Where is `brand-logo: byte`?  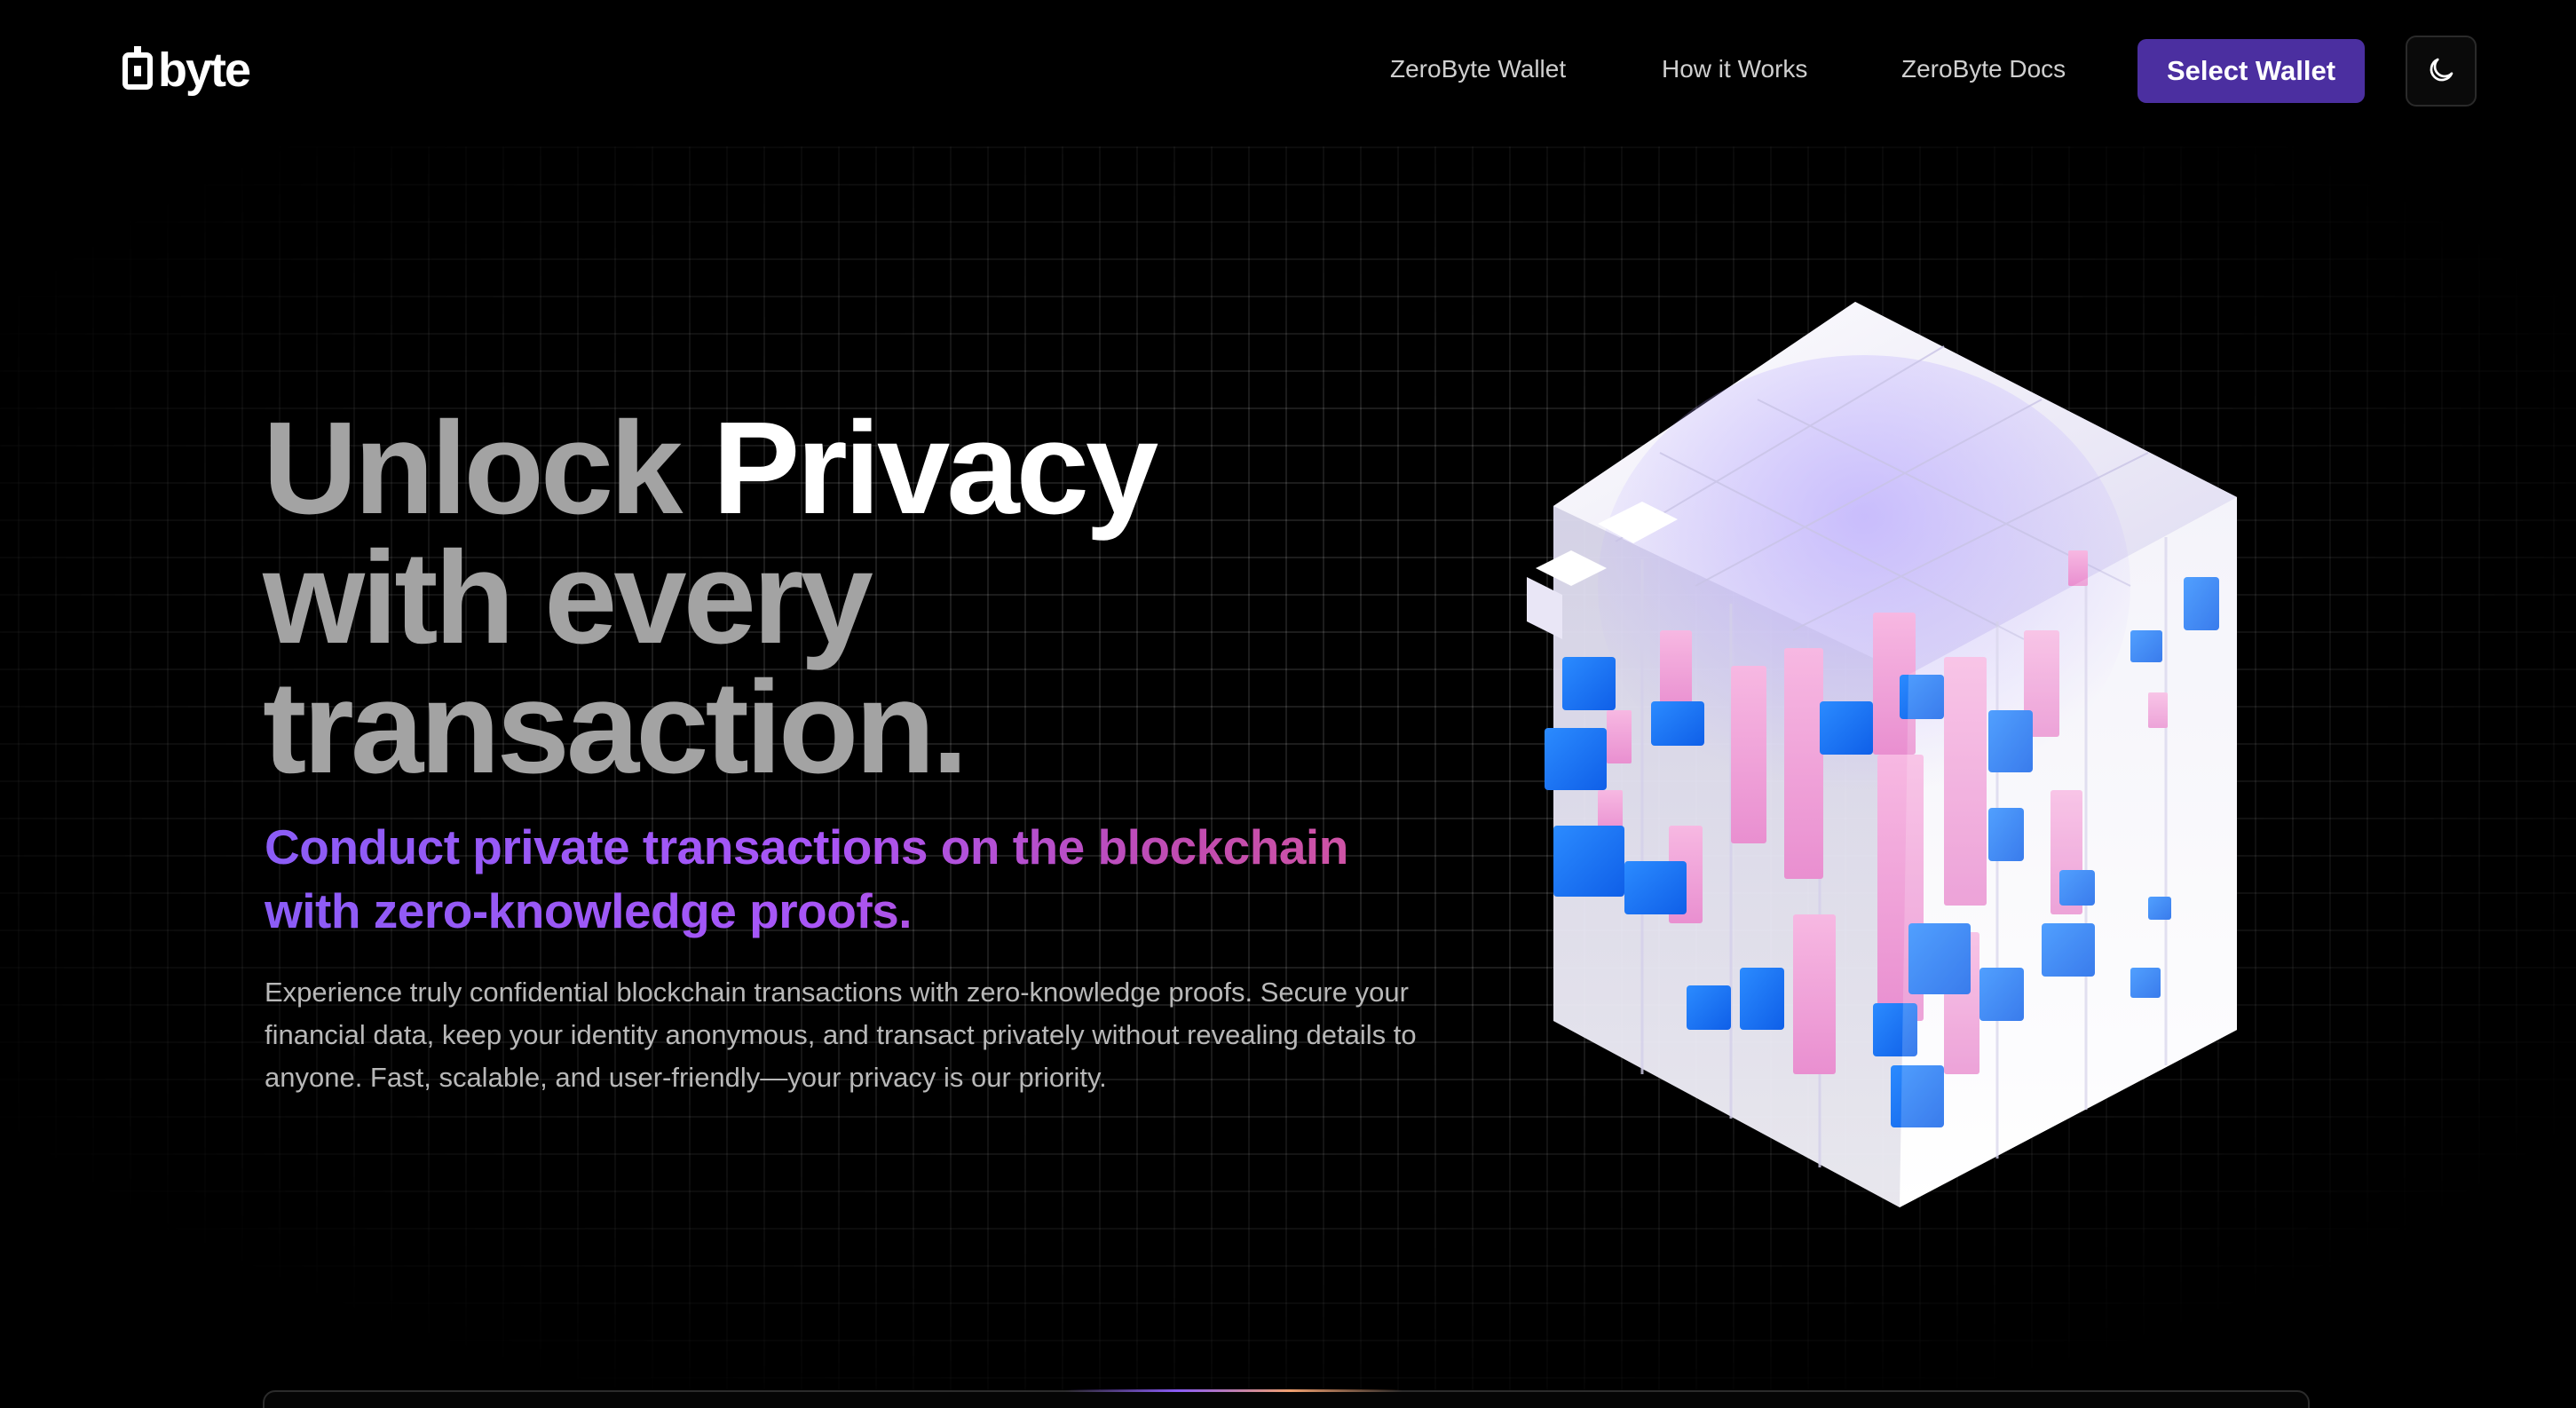 brand-logo: byte is located at coordinates (186, 70).